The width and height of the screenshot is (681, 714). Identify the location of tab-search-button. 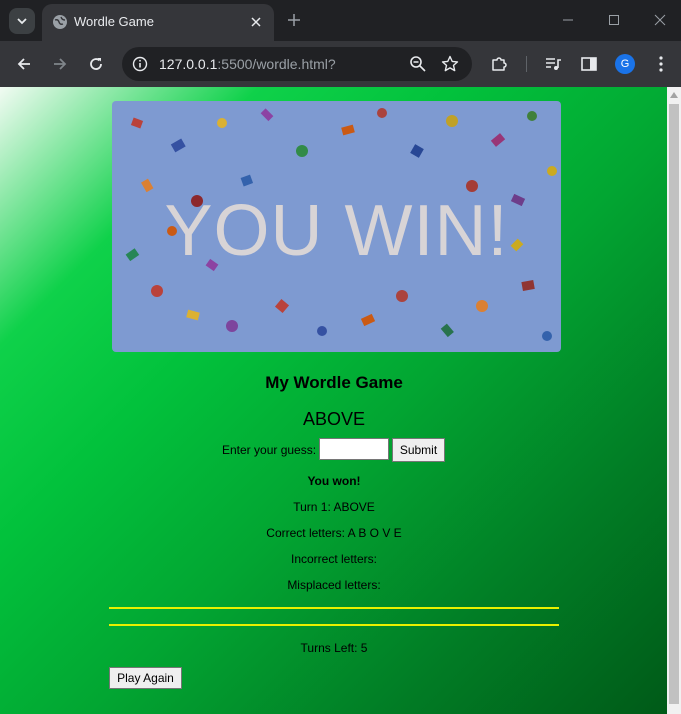
(22, 21).